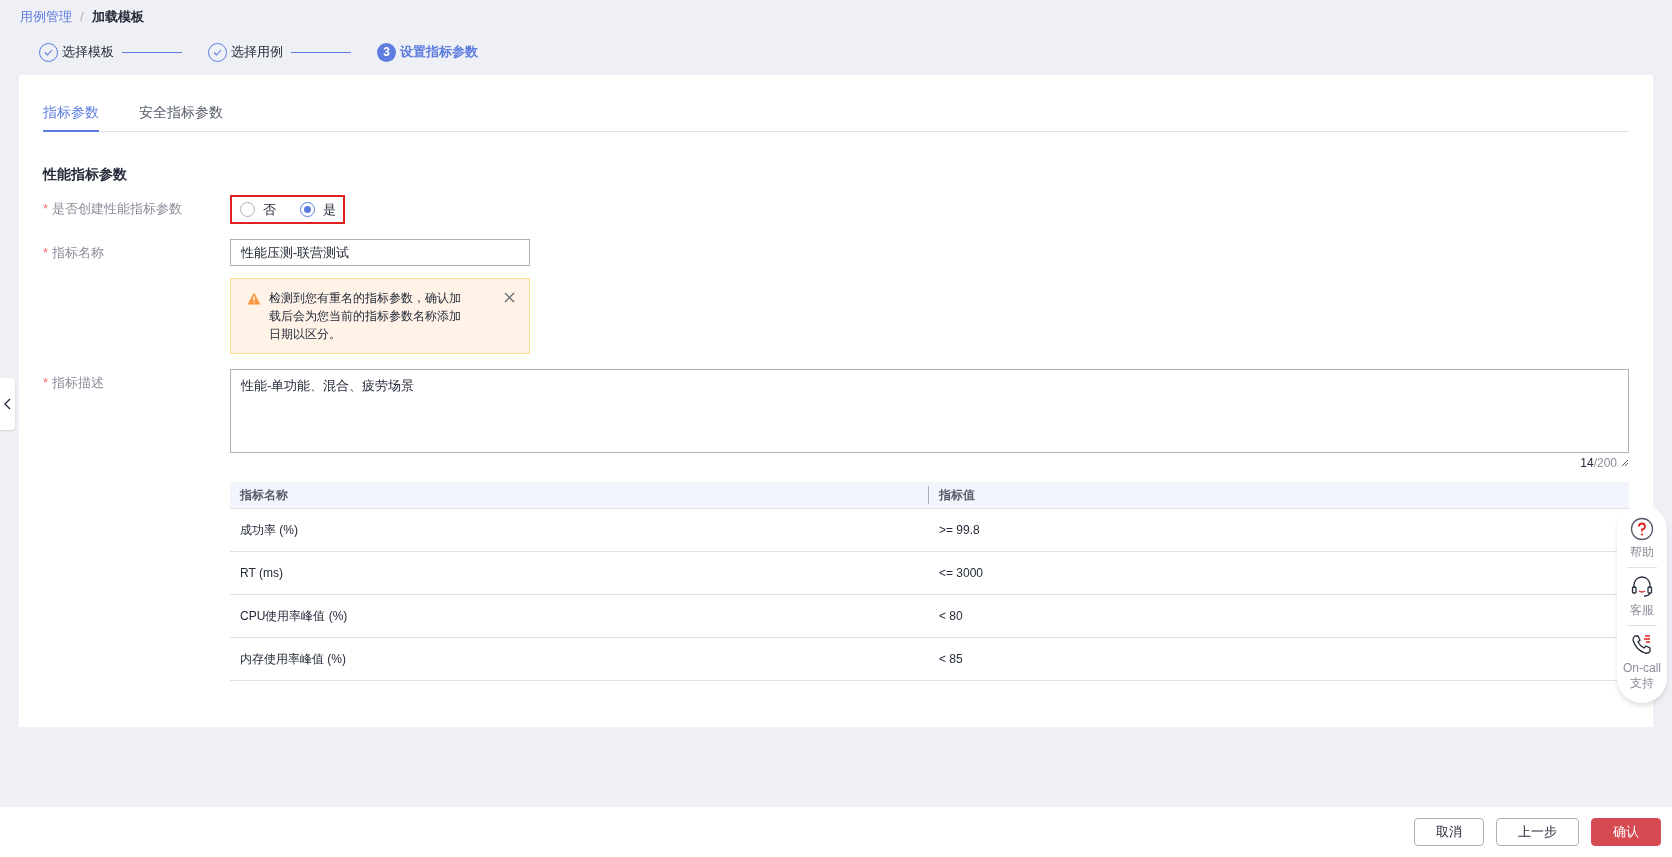 This screenshot has width=1672, height=857. I want to click on help-icon, so click(1642, 529).